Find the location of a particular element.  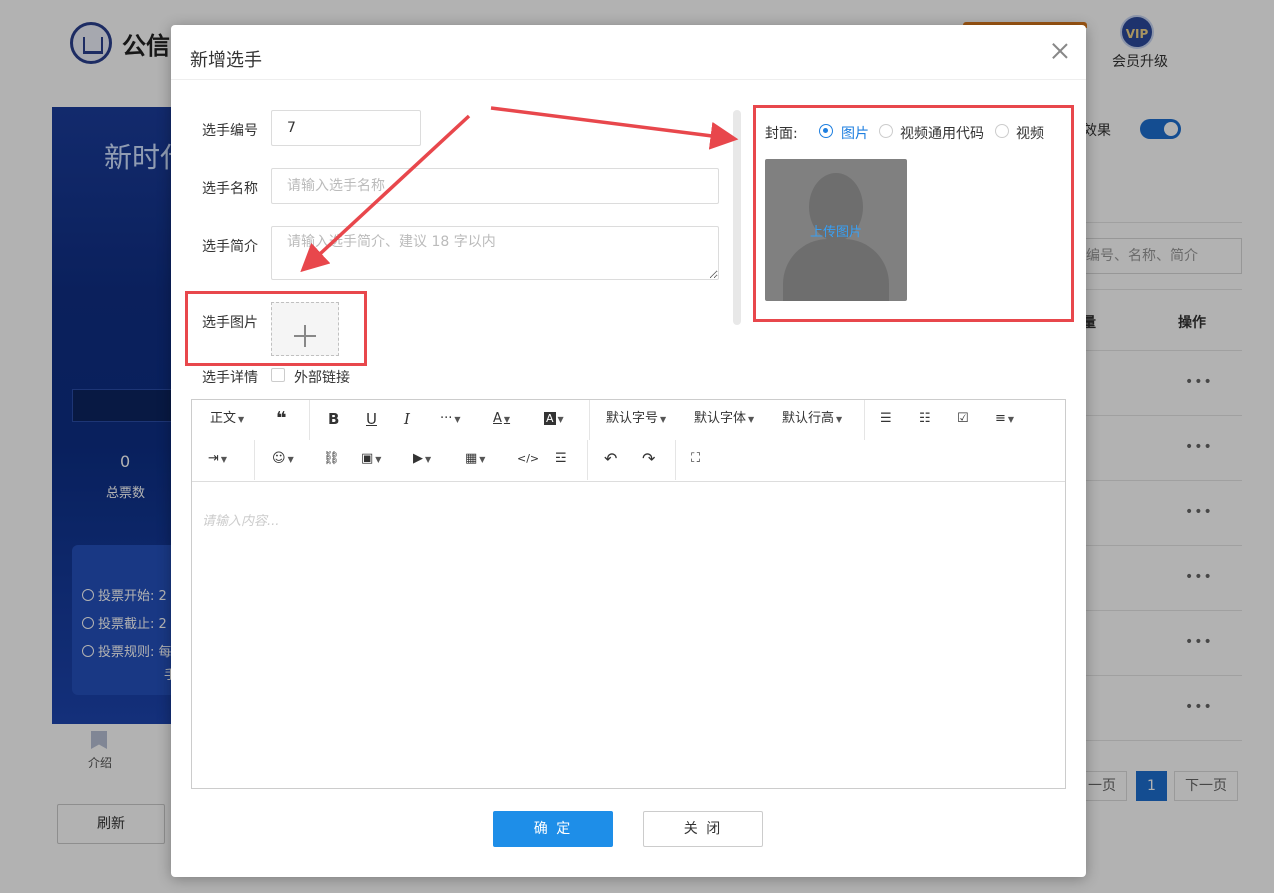

annotation-box-image-upload is located at coordinates (276, 328).